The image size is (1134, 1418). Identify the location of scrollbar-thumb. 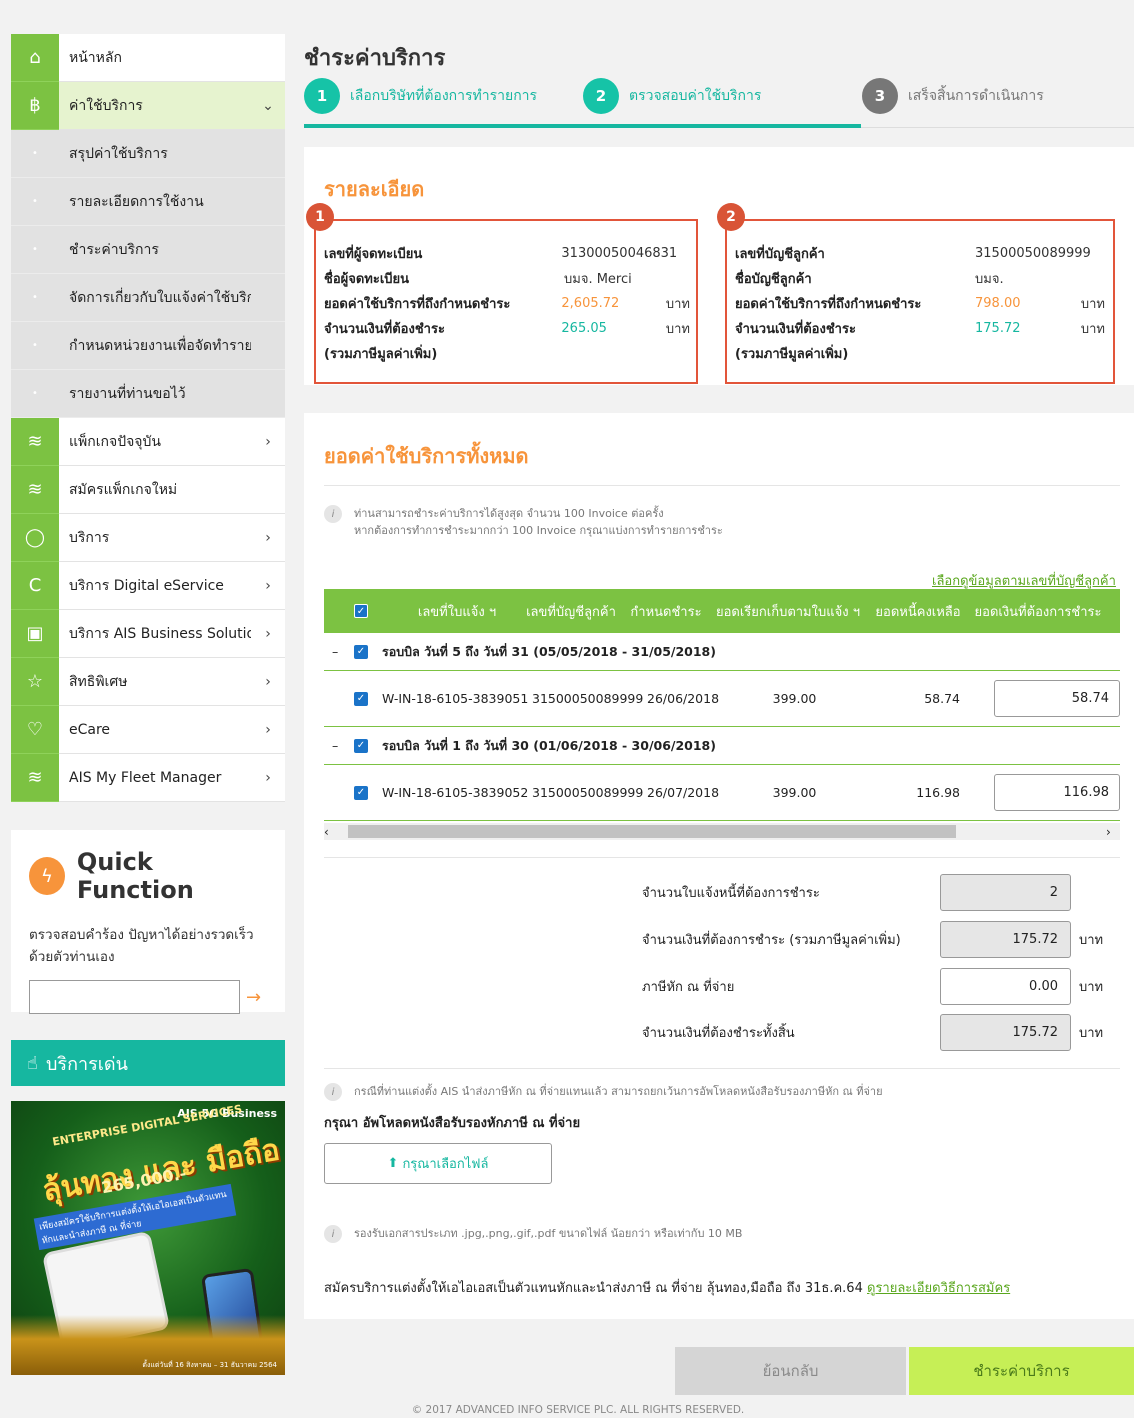
(652, 831).